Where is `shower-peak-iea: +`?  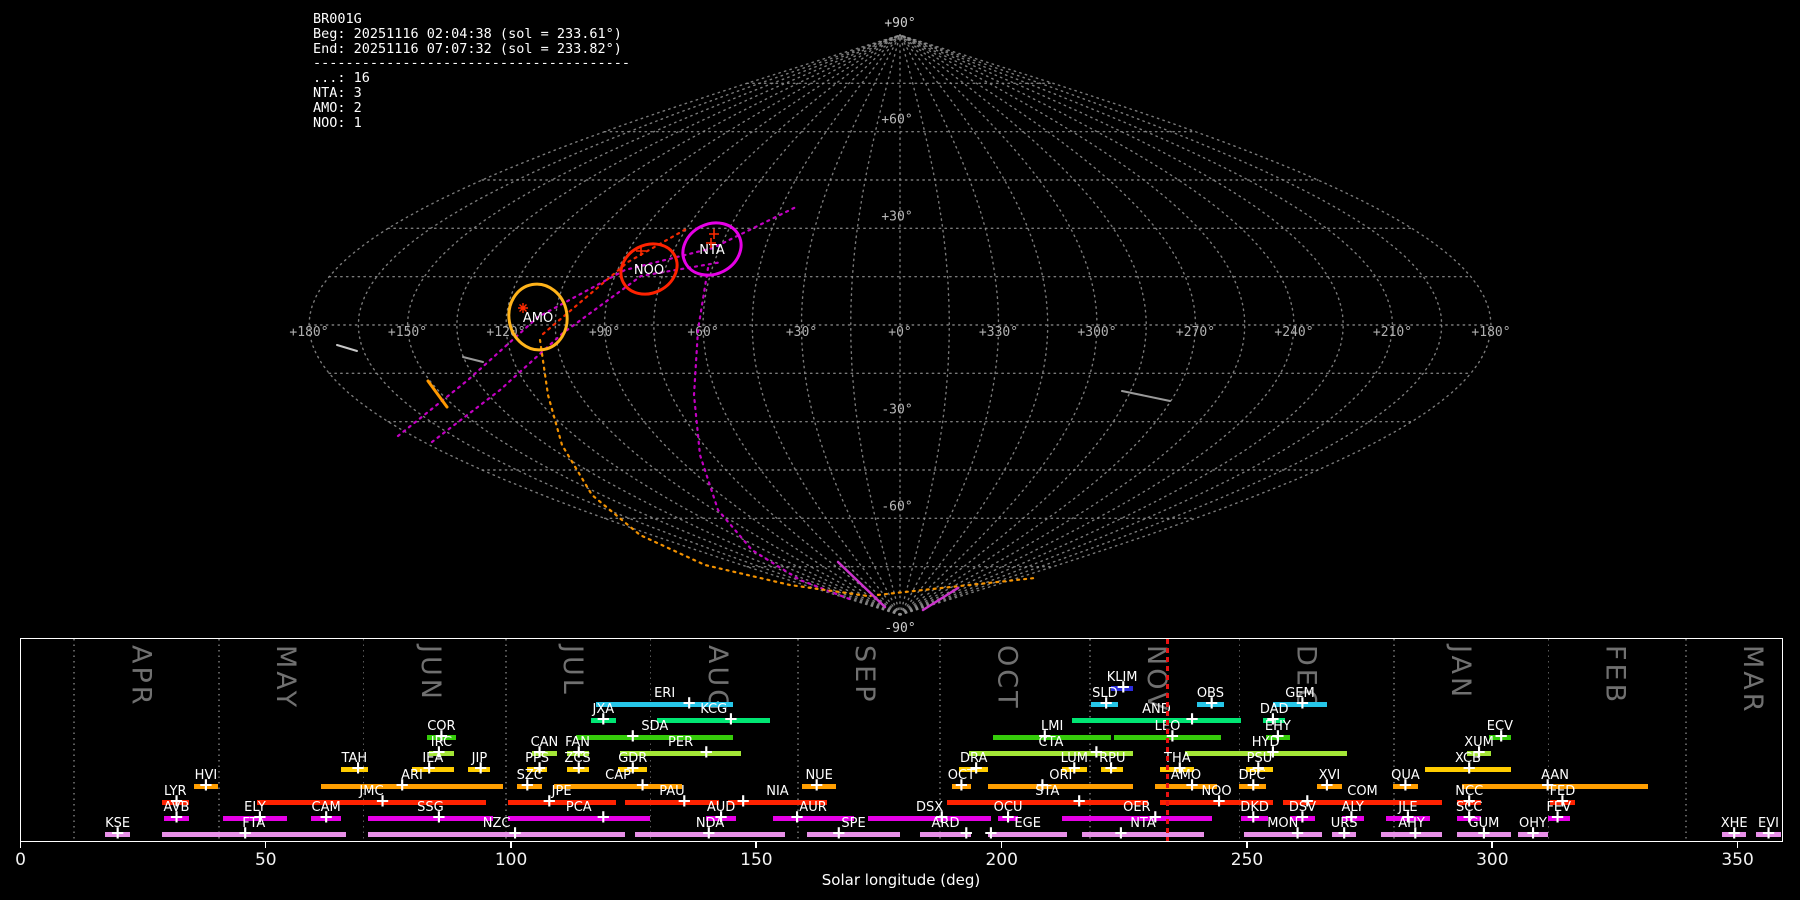
shower-peak-iea: + is located at coordinates (429, 768).